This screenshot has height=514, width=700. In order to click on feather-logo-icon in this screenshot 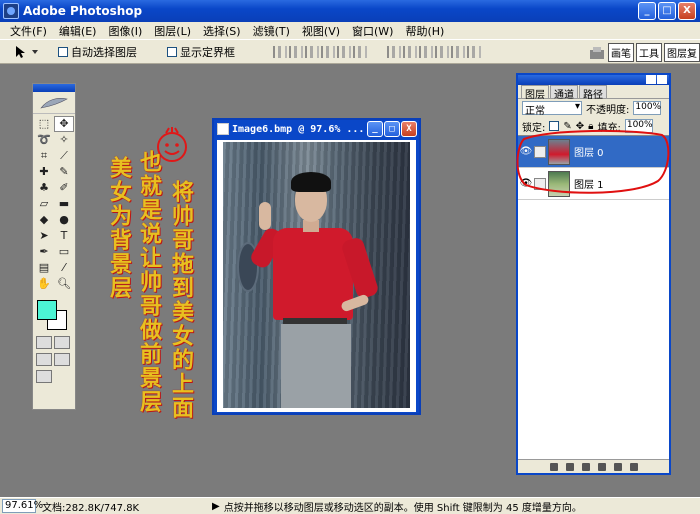, I will do `click(54, 102)`.